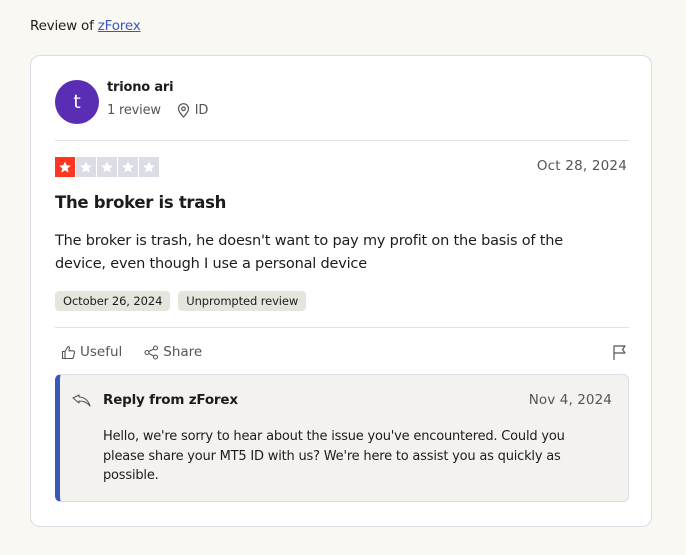 This screenshot has height=555, width=686. I want to click on star-filled-icon, so click(65, 167).